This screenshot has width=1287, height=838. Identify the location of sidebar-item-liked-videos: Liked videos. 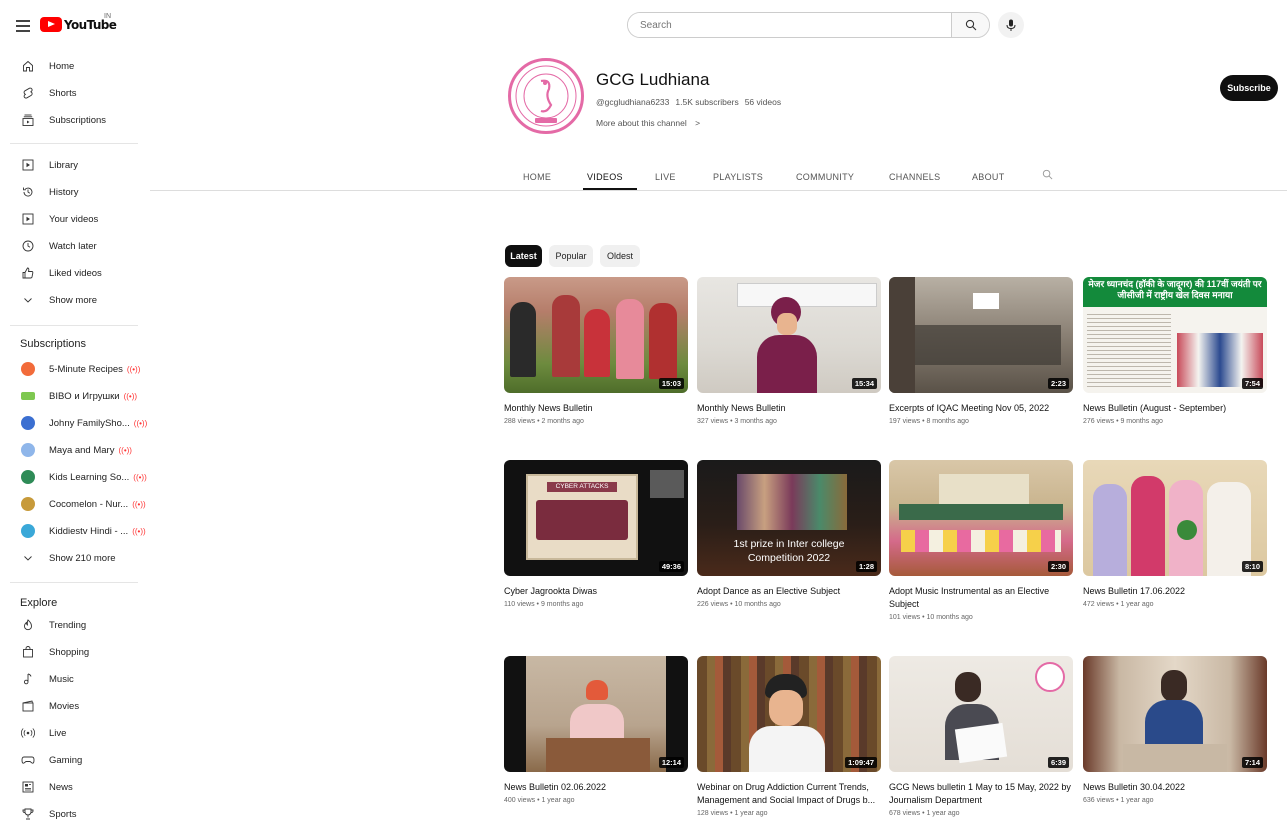
(75, 273).